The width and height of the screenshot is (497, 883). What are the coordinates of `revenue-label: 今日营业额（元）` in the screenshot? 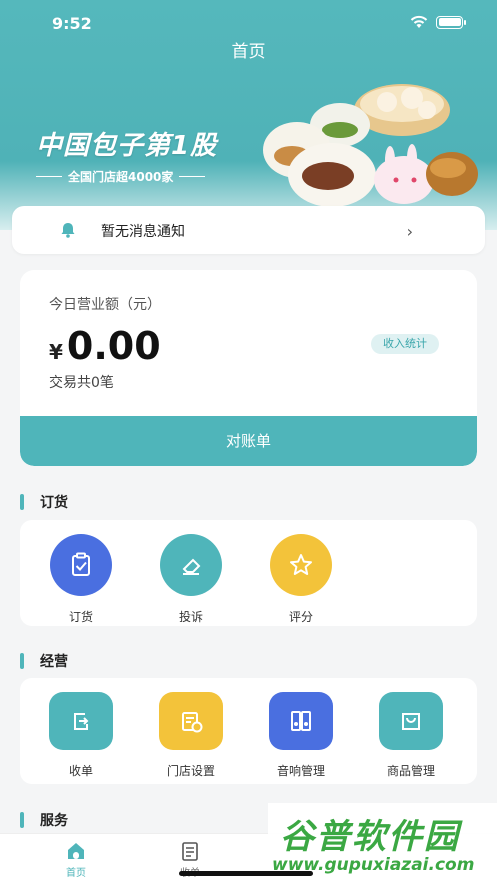 It's located at (105, 305).